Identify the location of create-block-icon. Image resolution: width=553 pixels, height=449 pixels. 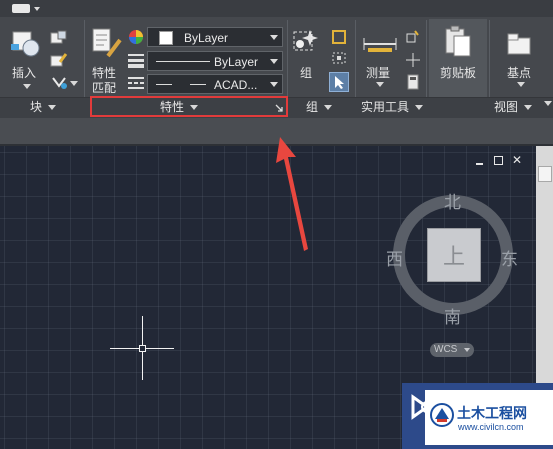
(59, 38).